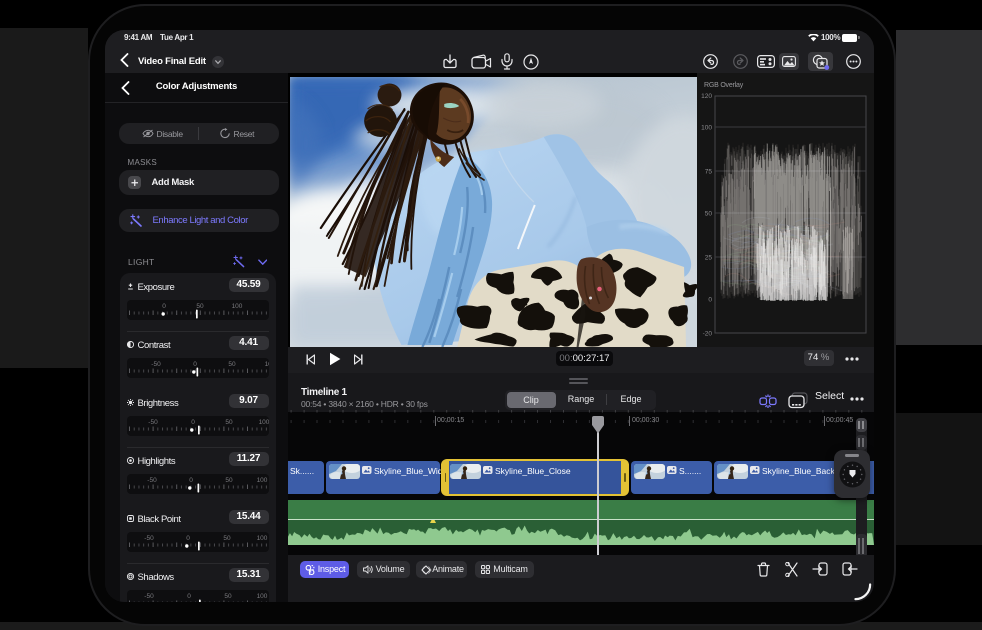  What do you see at coordinates (708, 334) in the screenshot?
I see `svg-text: -20` at bounding box center [708, 334].